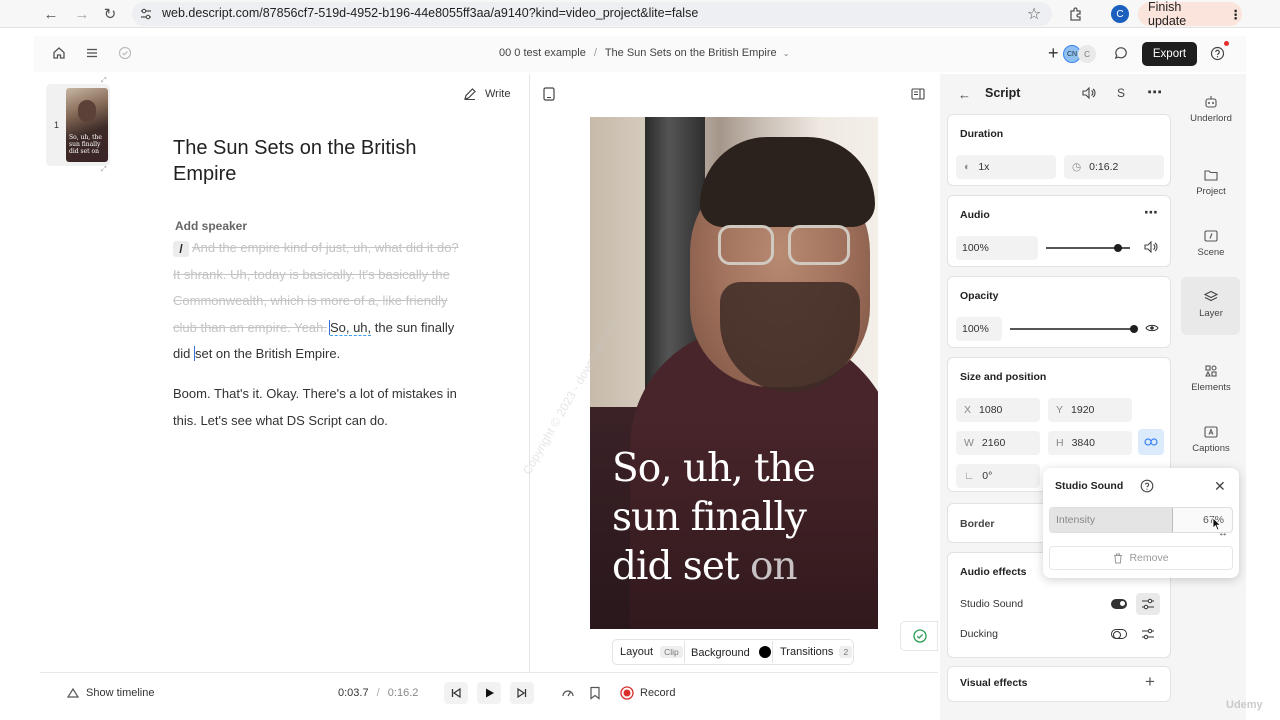  Describe the element at coordinates (85, 144) in the screenshot. I see `thumbnail-caption: So, uh, the sun finally did set on` at that location.